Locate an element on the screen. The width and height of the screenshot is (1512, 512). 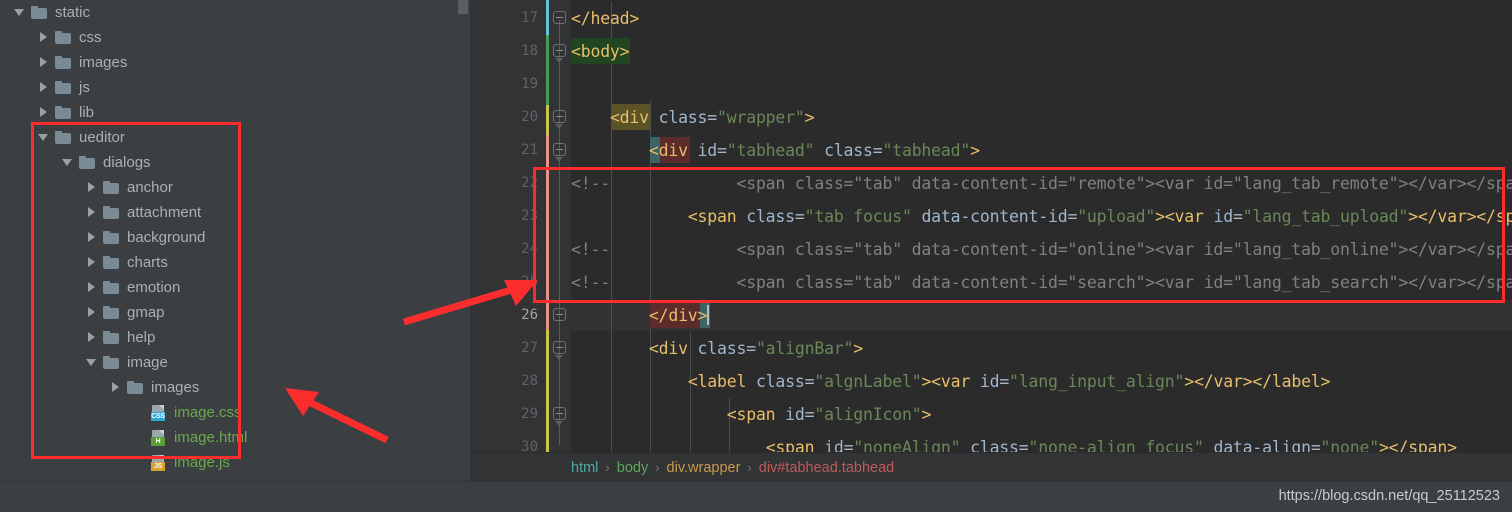
line-number: 18 is located at coordinates (529, 51).